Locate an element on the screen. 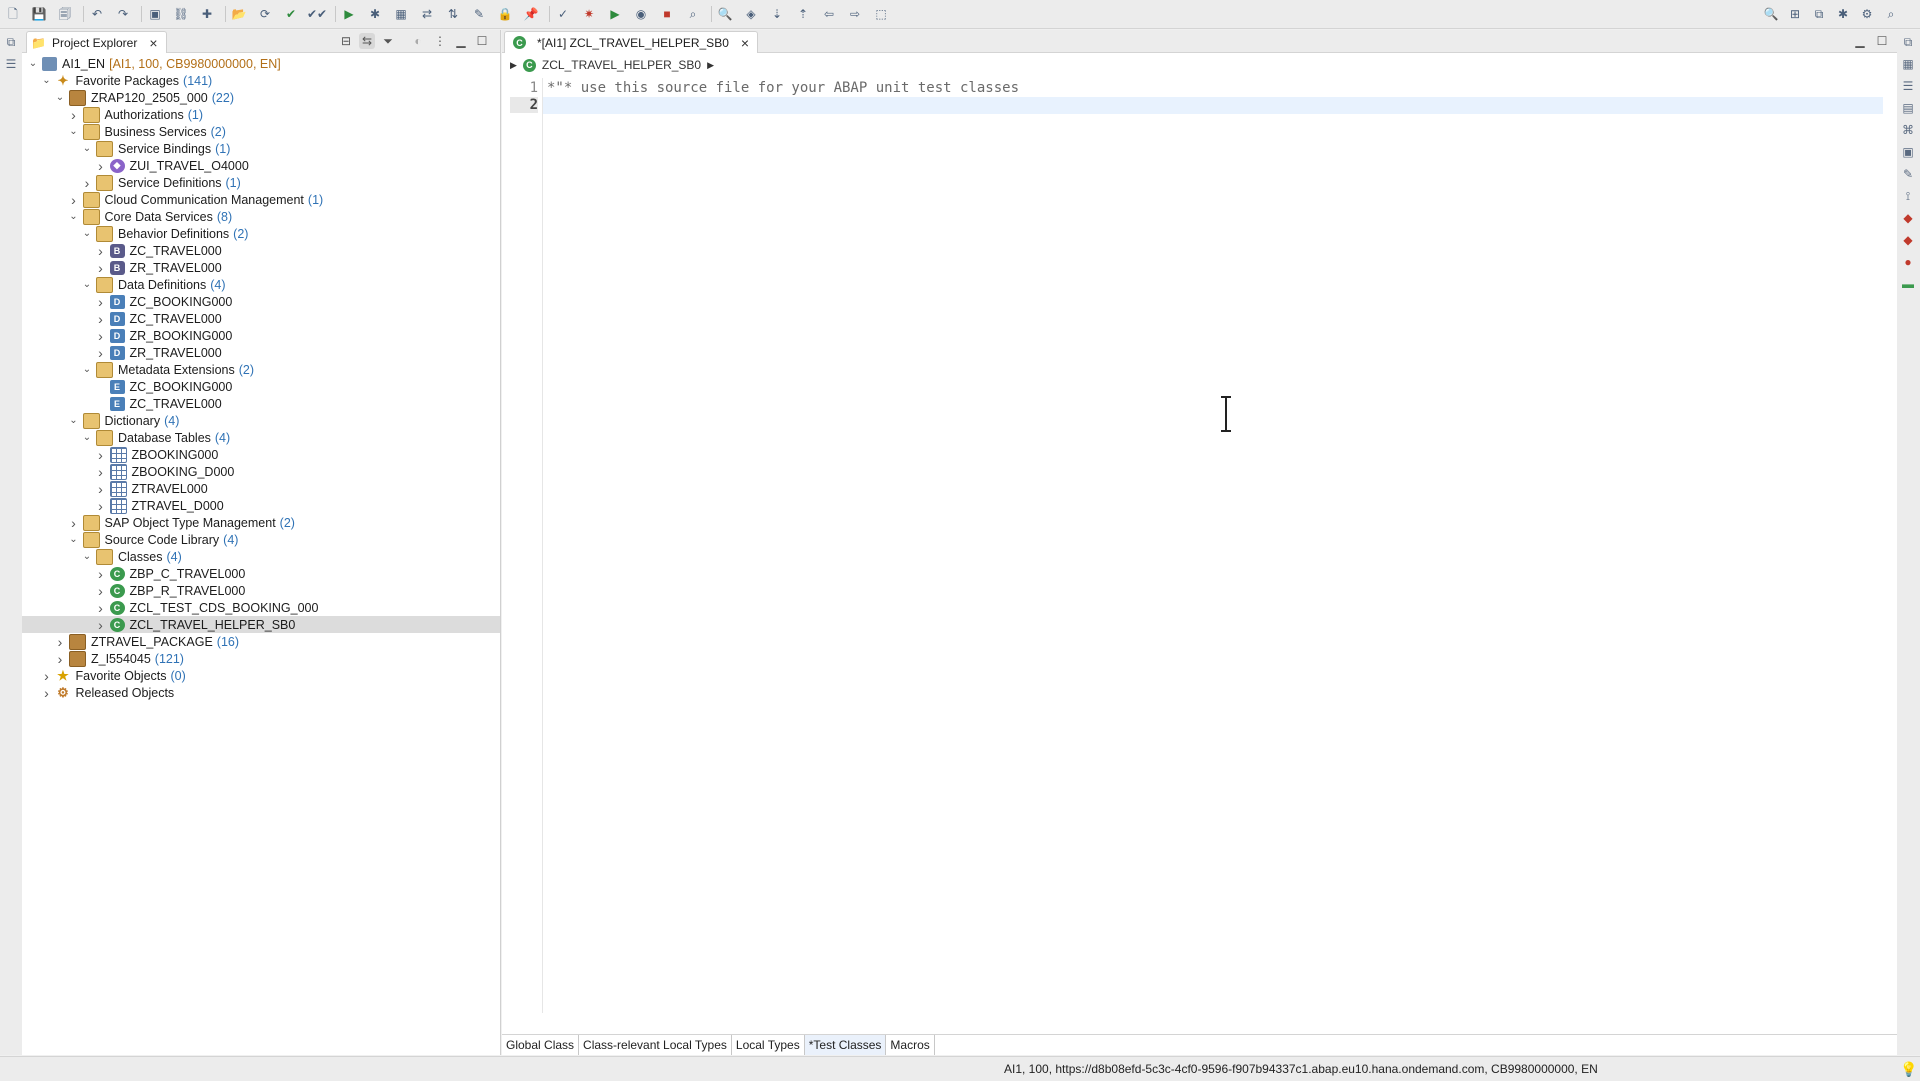 The image size is (1920, 1081). tree-item: › C ZCL_TEST_CDS_BOOKING_000 is located at coordinates (261, 607).